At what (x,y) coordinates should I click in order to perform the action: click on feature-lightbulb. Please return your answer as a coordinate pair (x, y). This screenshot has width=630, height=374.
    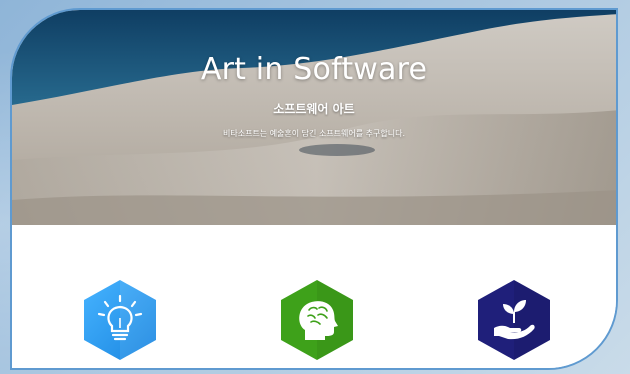
    Looking at the image, I should click on (120, 320).